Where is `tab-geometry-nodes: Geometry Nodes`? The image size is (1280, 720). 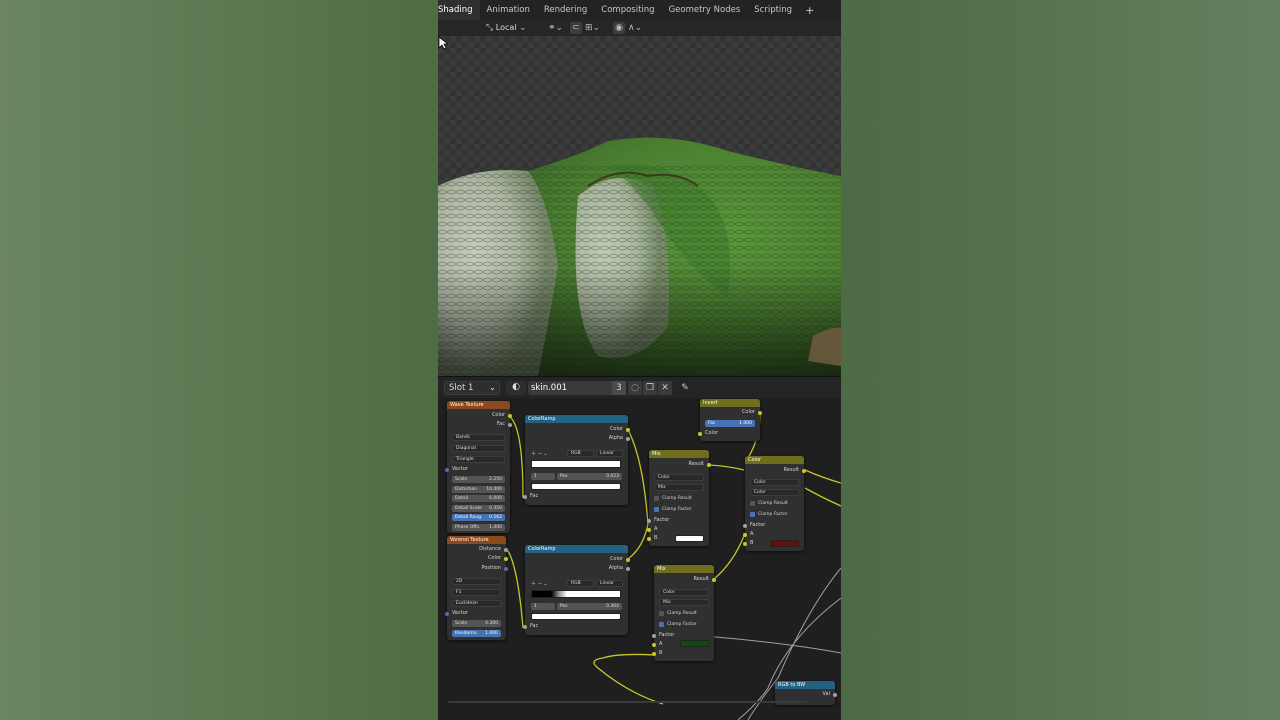 tab-geometry-nodes: Geometry Nodes is located at coordinates (705, 10).